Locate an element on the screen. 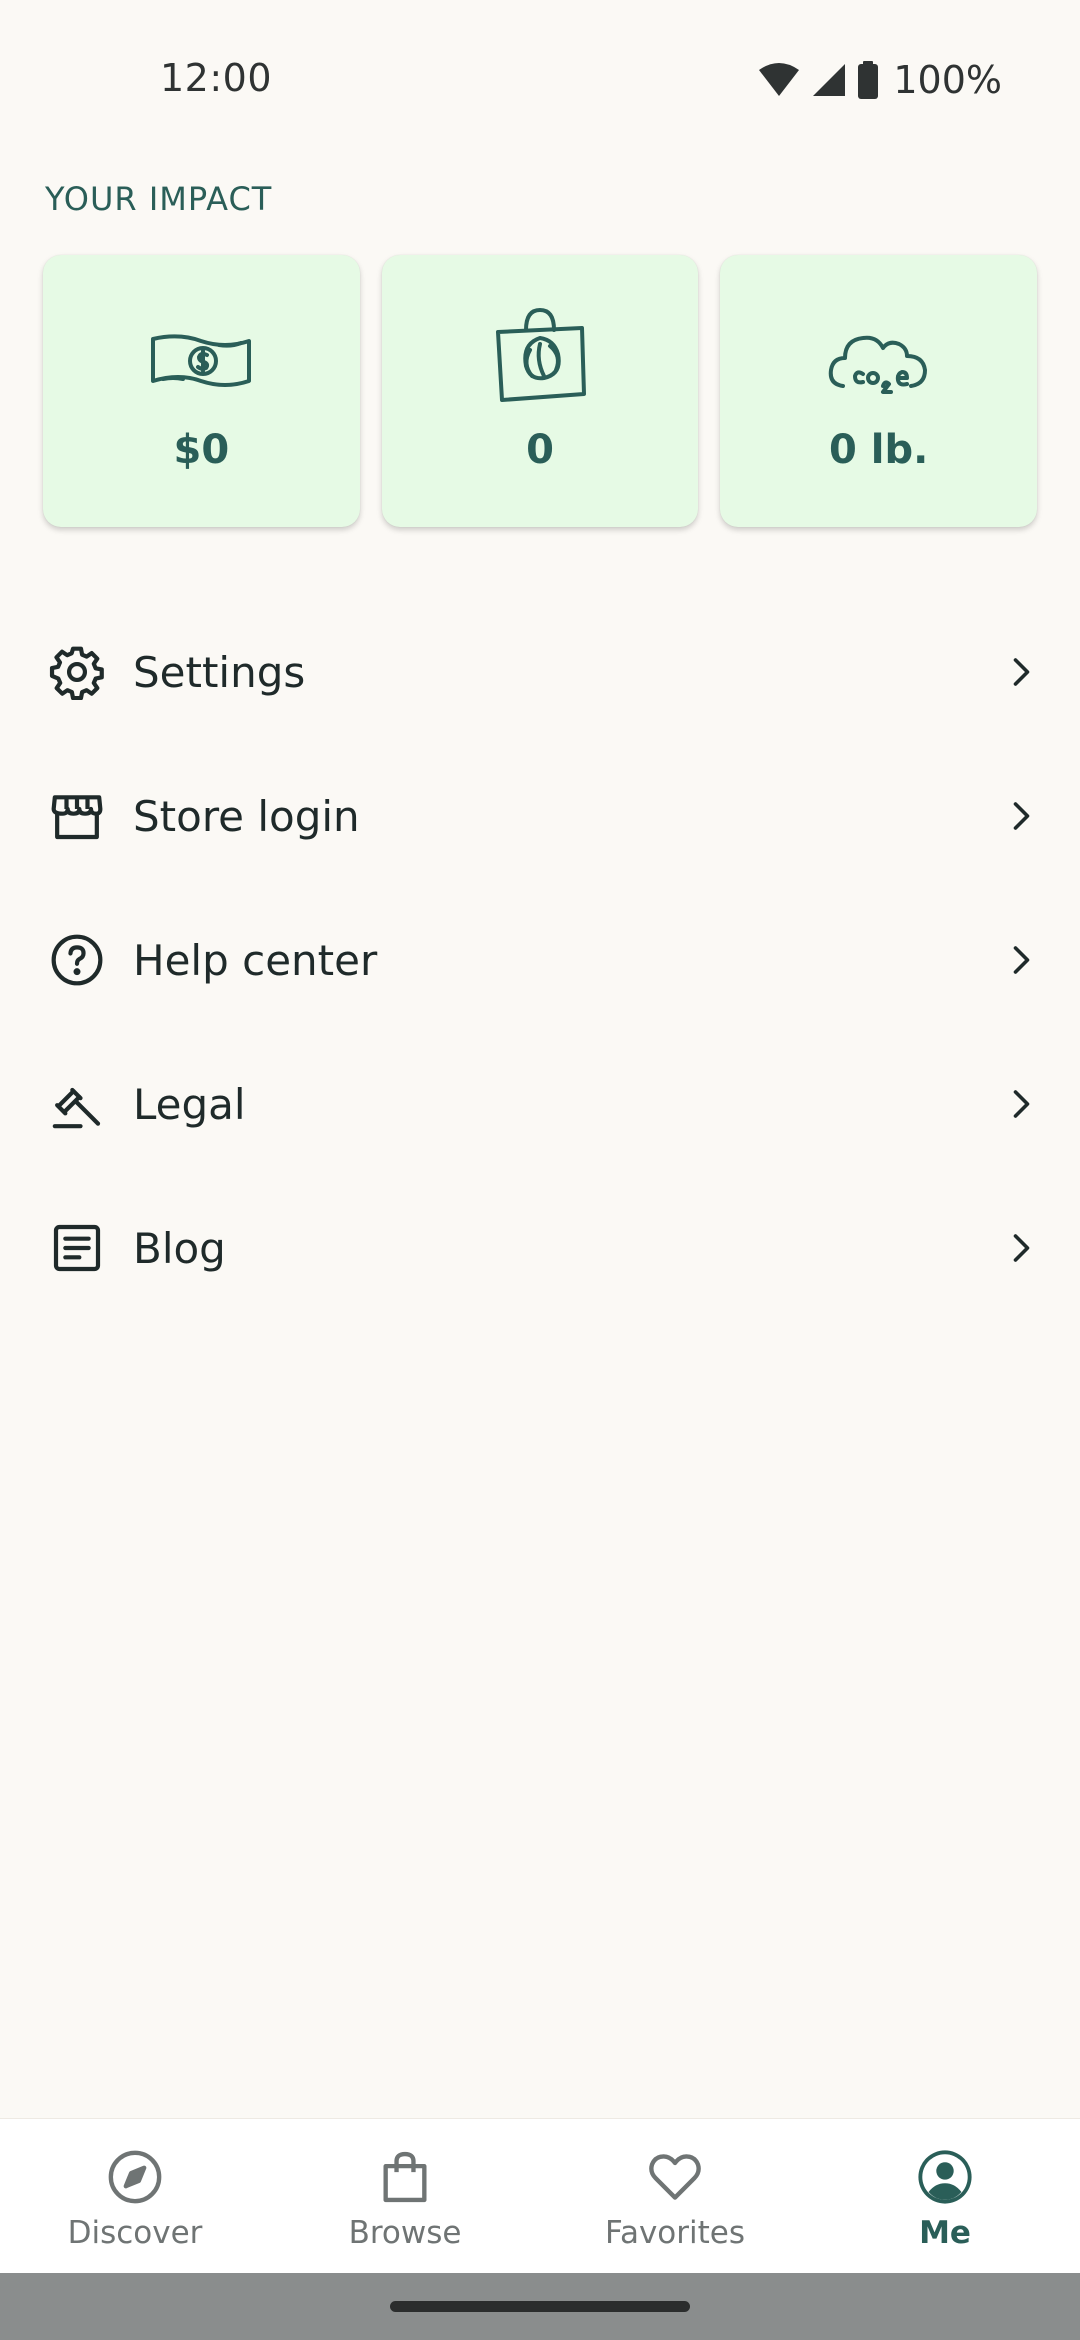  gesture-bar is located at coordinates (540, 2306).